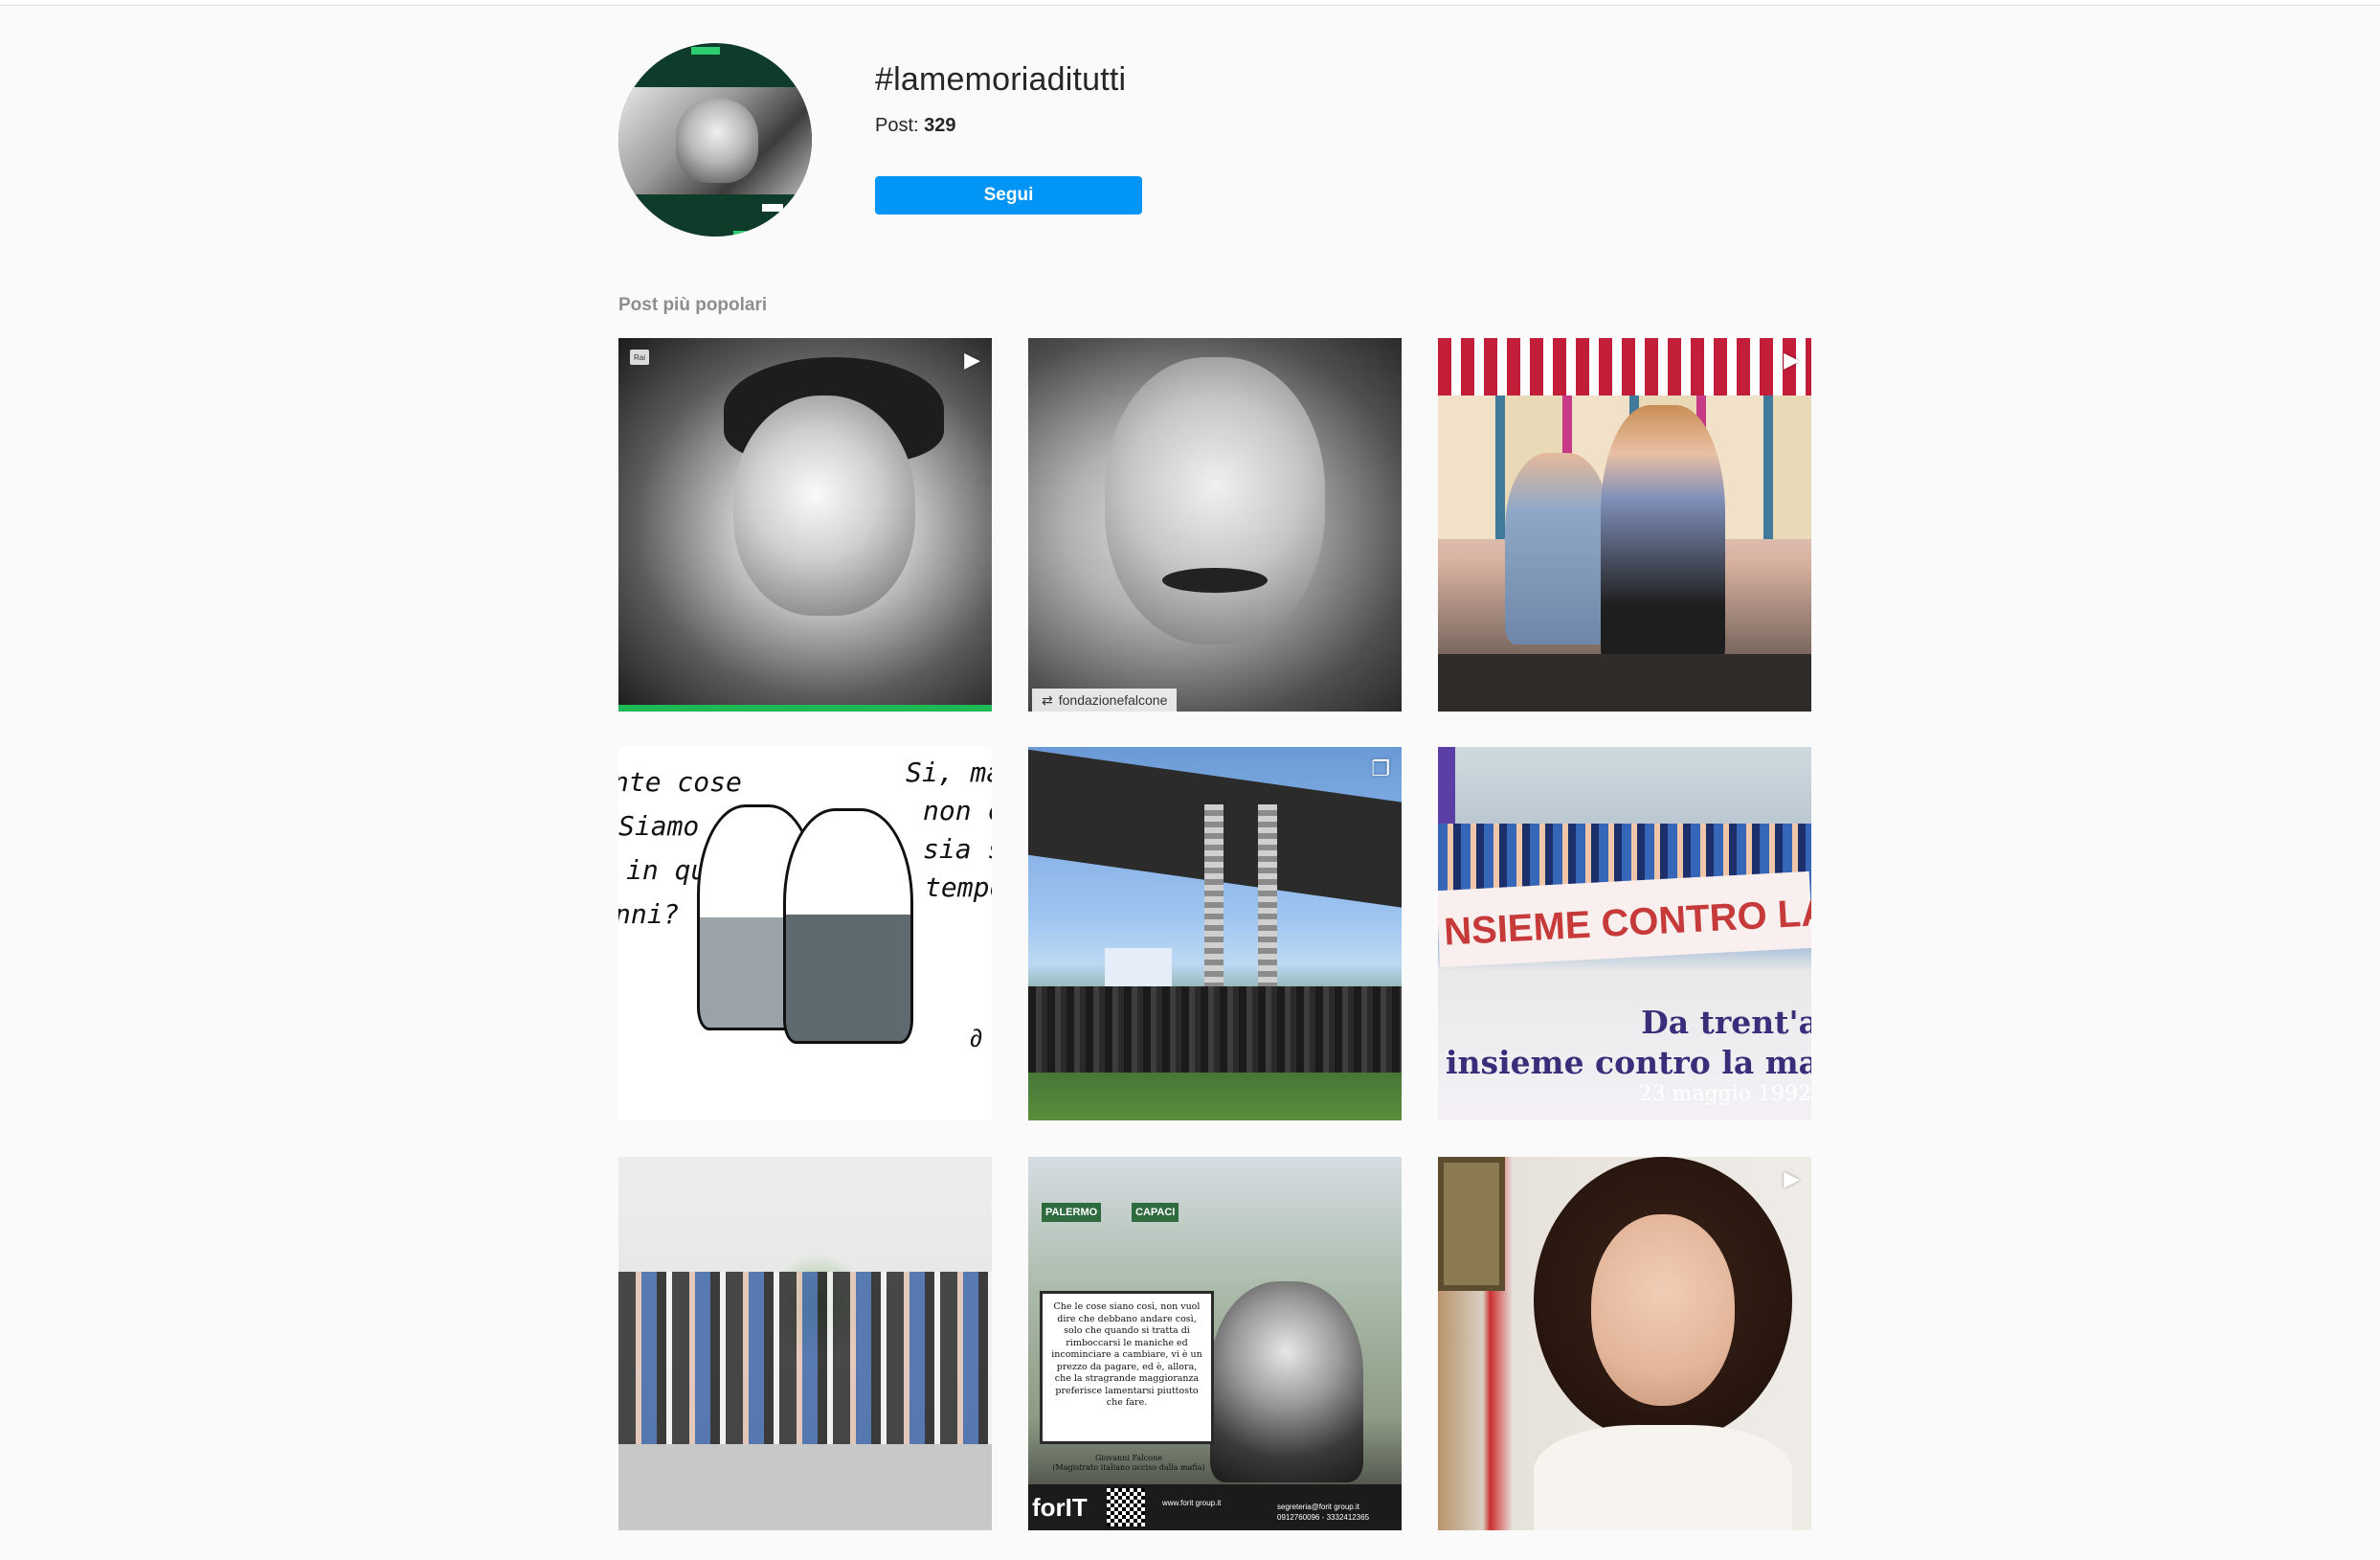  What do you see at coordinates (1072, 1213) in the screenshot?
I see `road-sign: PALERMO` at bounding box center [1072, 1213].